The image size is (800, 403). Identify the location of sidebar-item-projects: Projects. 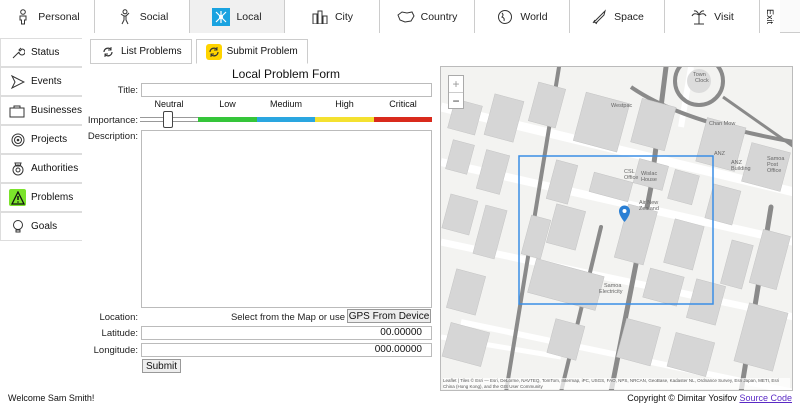
(41, 139).